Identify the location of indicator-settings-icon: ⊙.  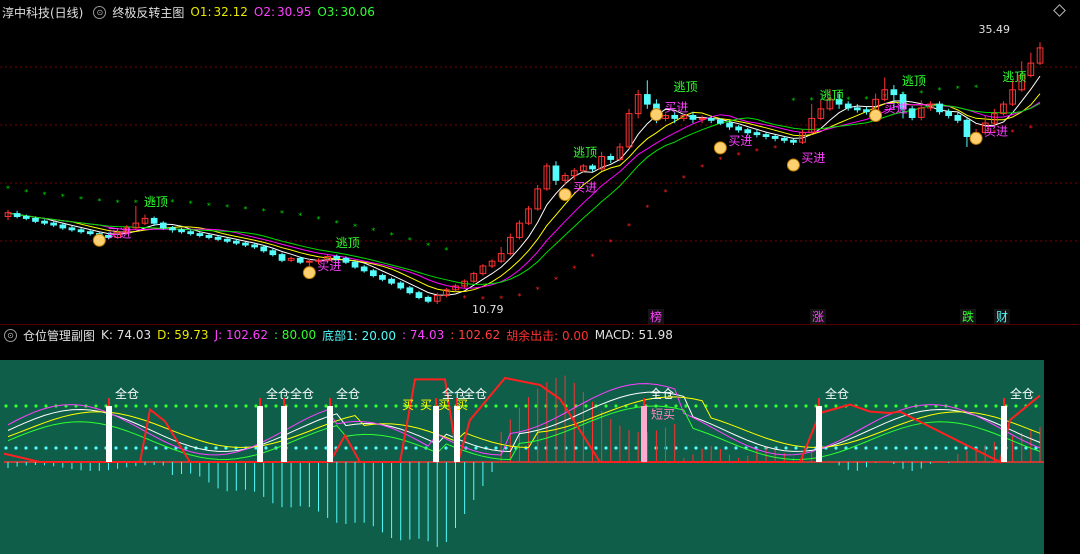
(100, 12).